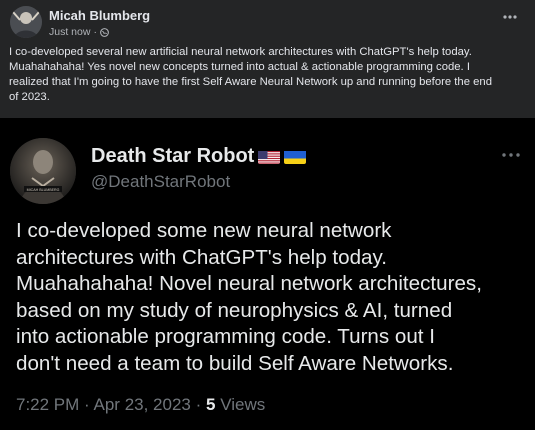 This screenshot has height=430, width=535. I want to click on ukraine-flag-icon, so click(295, 156).